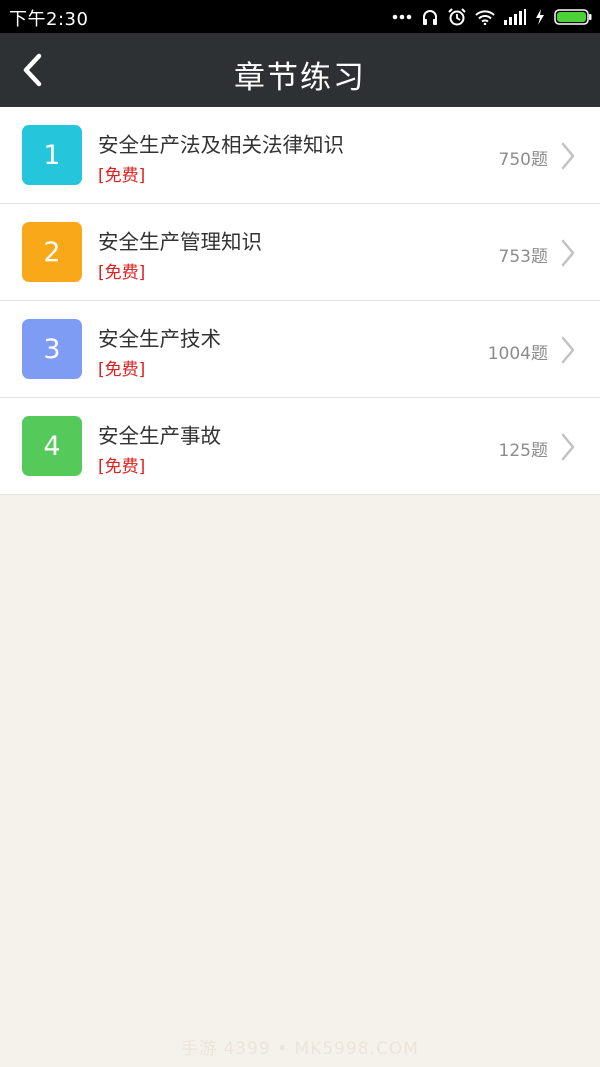 This screenshot has height=1067, width=600. Describe the element at coordinates (485, 17) in the screenshot. I see `wifi-icon` at that location.